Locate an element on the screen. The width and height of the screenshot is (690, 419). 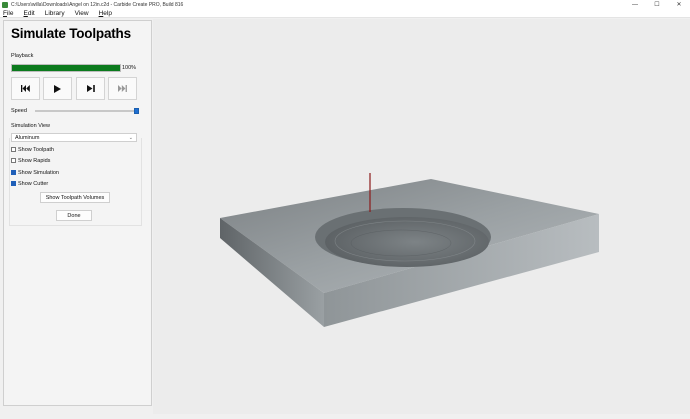
material-select-value: Aluminum is located at coordinates (27, 138).